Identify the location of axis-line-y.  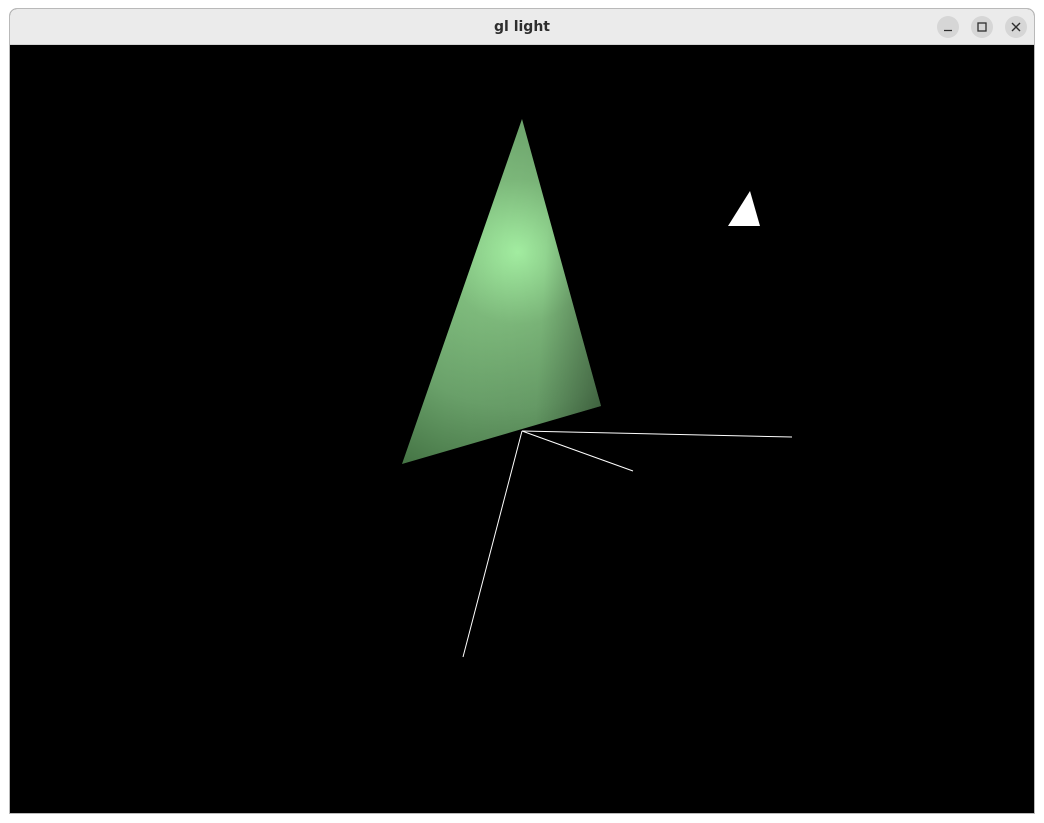
(492, 544).